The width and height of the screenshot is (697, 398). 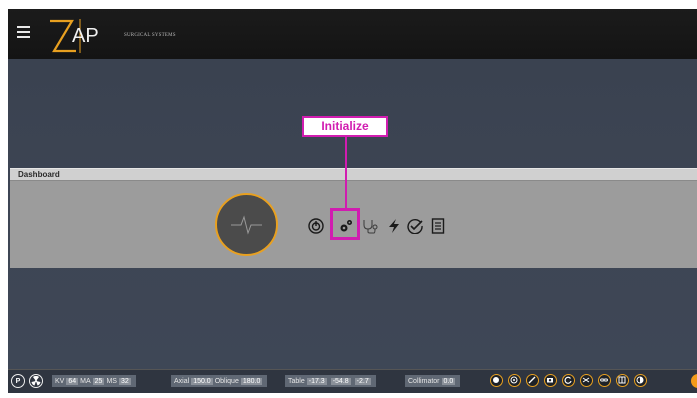 I want to click on document-icon, so click(x=438, y=226).